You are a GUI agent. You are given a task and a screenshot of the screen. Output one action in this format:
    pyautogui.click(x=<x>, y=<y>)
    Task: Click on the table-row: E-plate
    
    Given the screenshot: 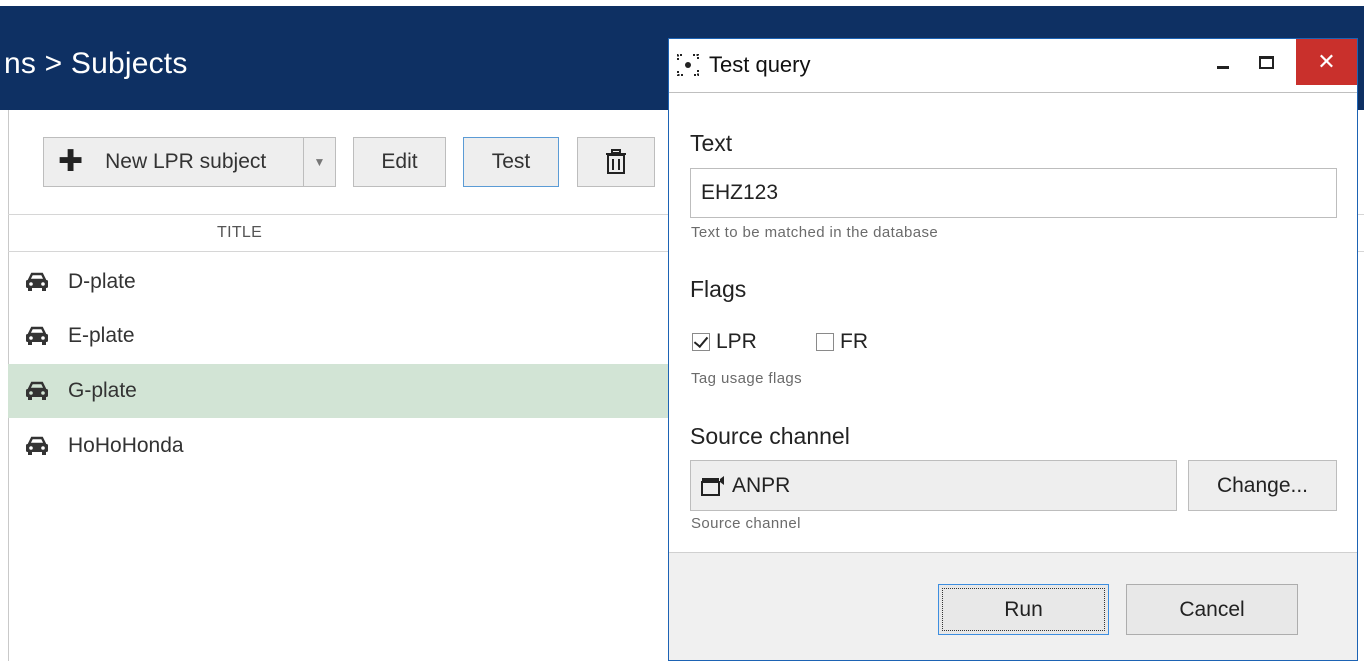 What is the action you would take?
    pyautogui.click(x=338, y=336)
    